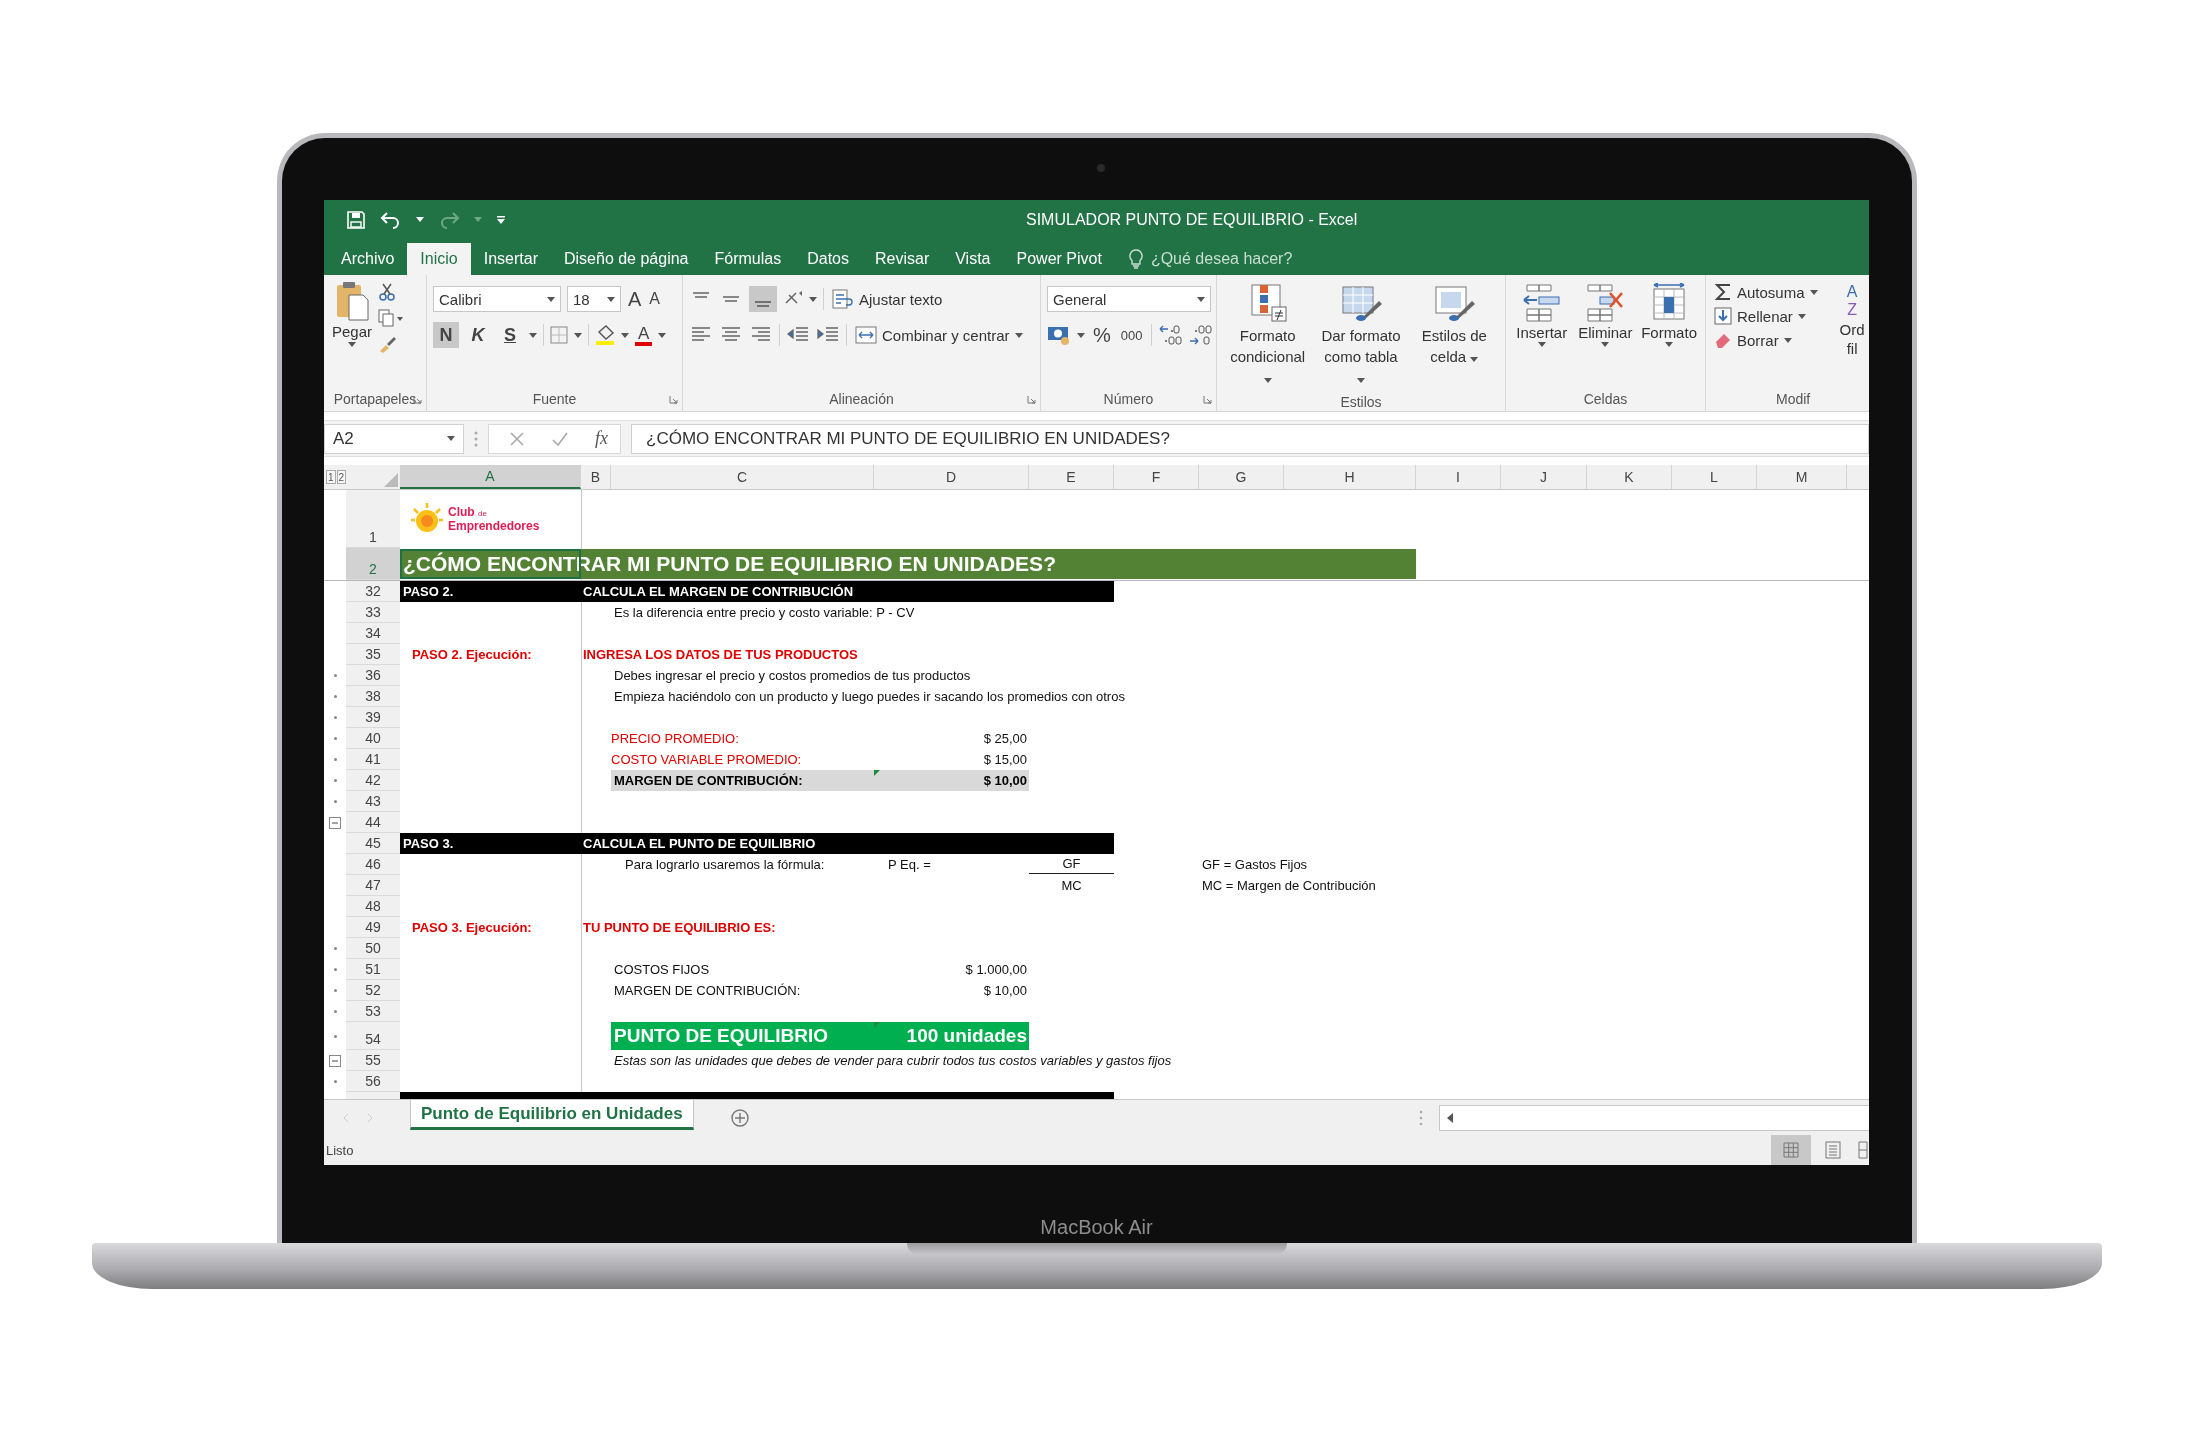 This screenshot has height=1440, width=2193. What do you see at coordinates (828, 259) in the screenshot?
I see `ribbon-tab: Datos` at bounding box center [828, 259].